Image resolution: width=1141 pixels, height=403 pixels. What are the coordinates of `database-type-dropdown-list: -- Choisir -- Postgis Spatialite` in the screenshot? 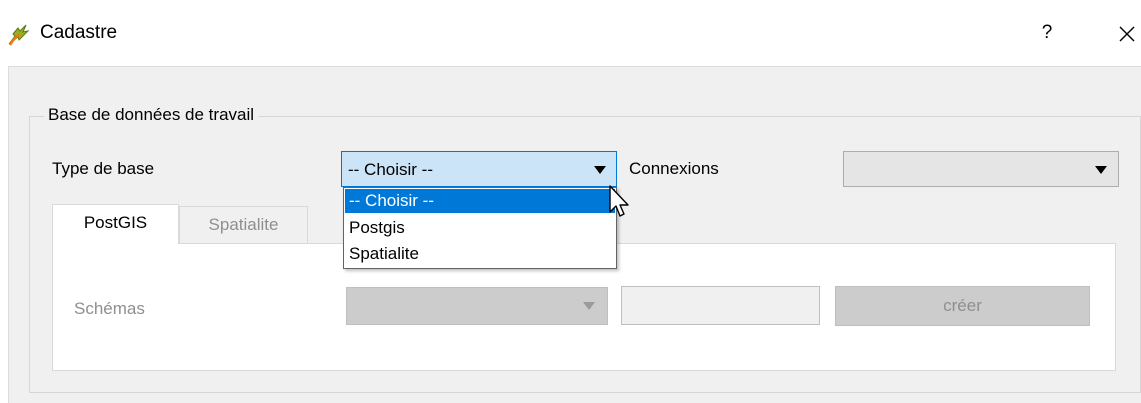 It's located at (480, 228).